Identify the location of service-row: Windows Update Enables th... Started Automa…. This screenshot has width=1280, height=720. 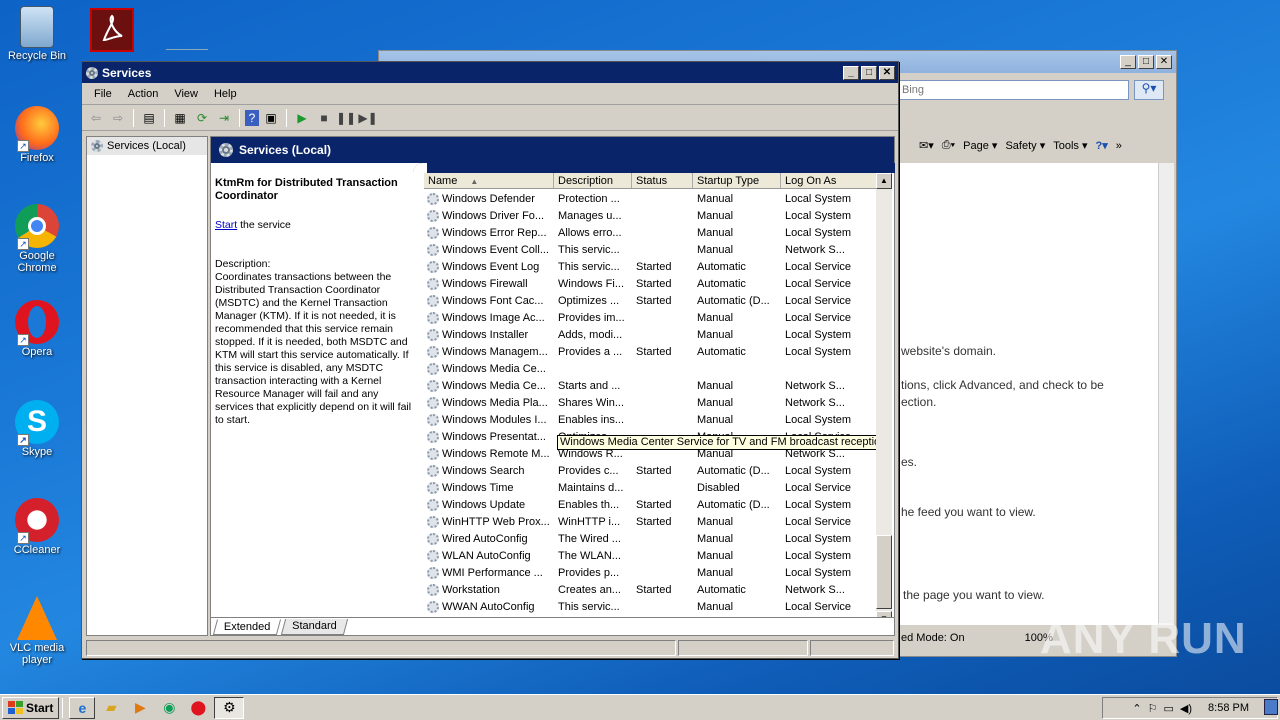
(650, 504).